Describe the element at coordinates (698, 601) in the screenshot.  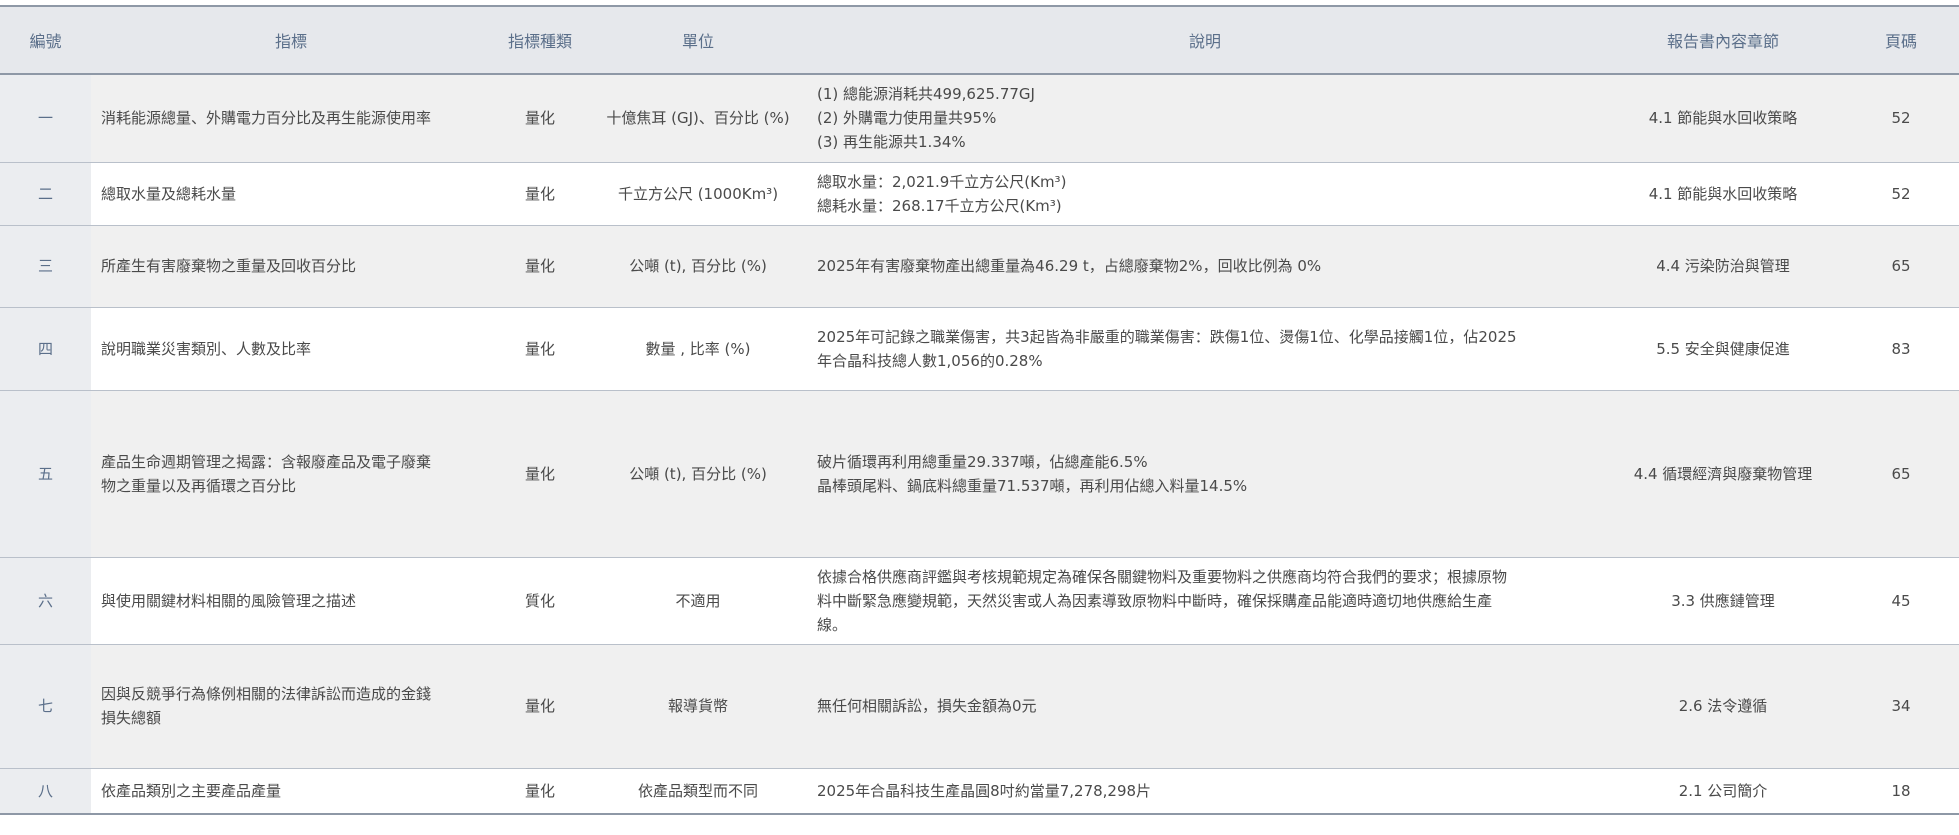
I see `row-unit: 不適用` at that location.